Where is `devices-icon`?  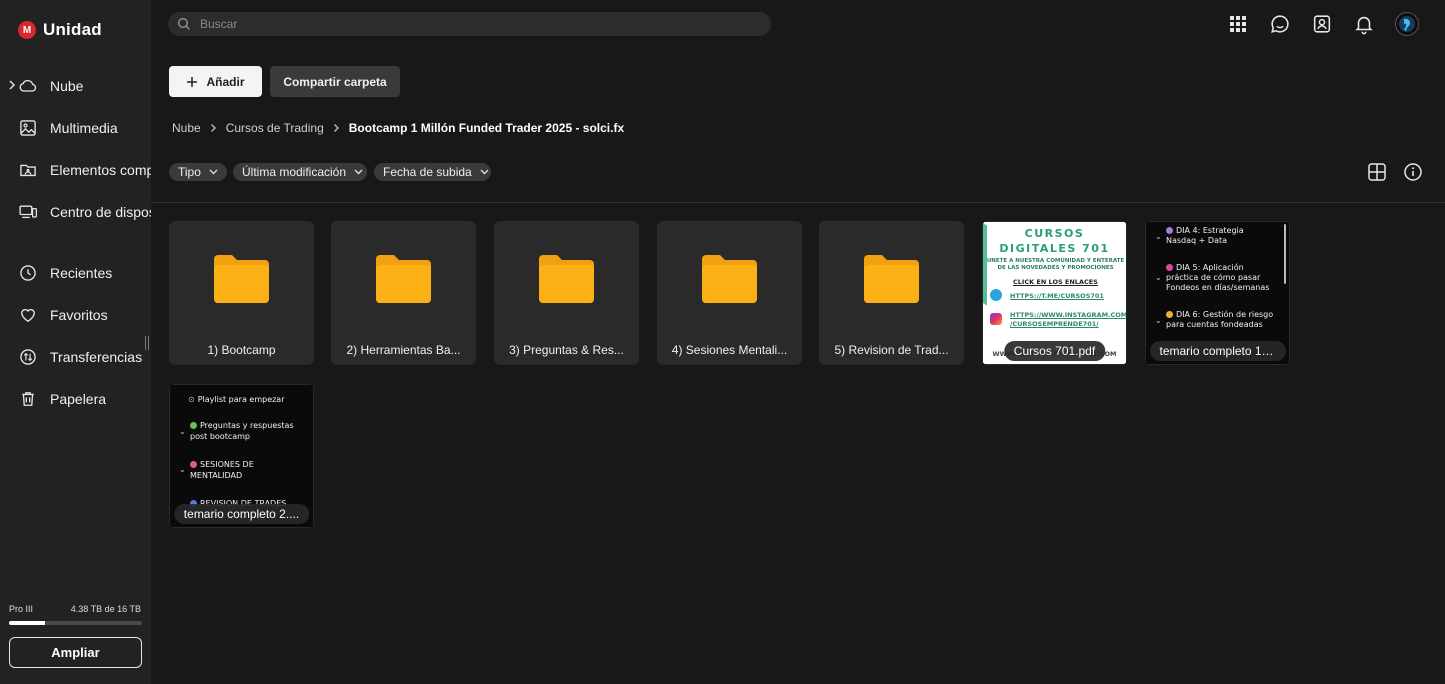 devices-icon is located at coordinates (28, 212).